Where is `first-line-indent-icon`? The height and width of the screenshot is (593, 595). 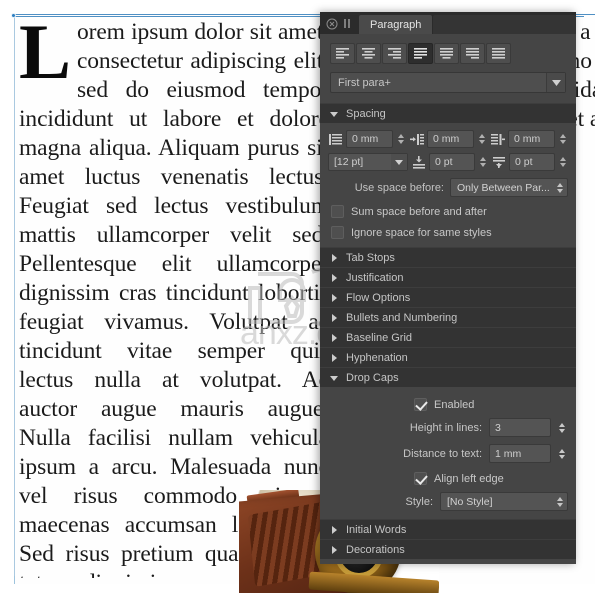 first-line-indent-icon is located at coordinates (416, 139).